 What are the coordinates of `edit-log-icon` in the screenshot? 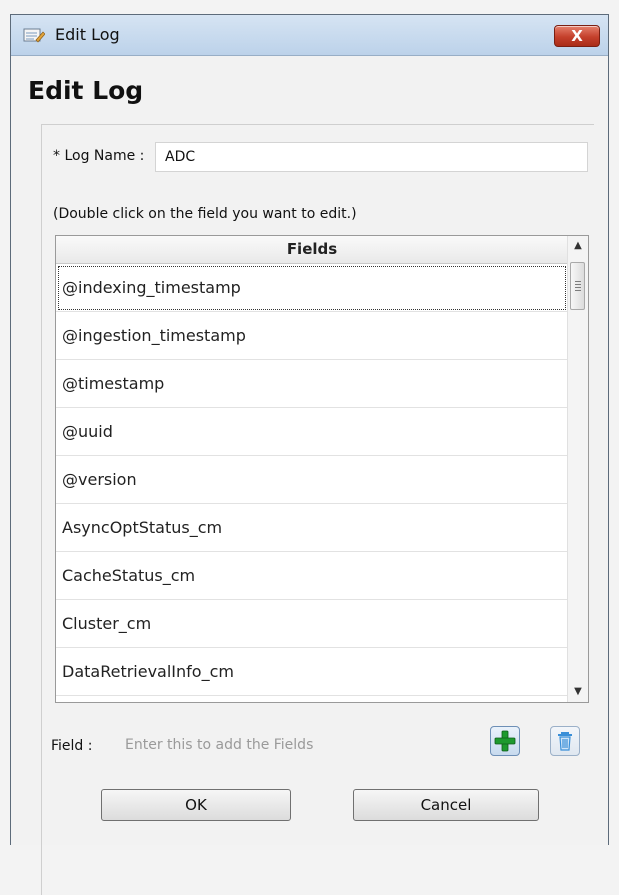 It's located at (34, 35).